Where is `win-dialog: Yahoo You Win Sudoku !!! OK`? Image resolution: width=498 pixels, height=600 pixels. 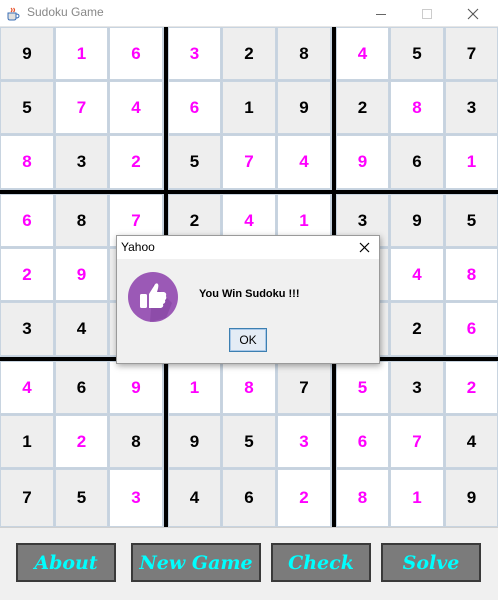
win-dialog: Yahoo You Win Sudoku !!! OK is located at coordinates (248, 299).